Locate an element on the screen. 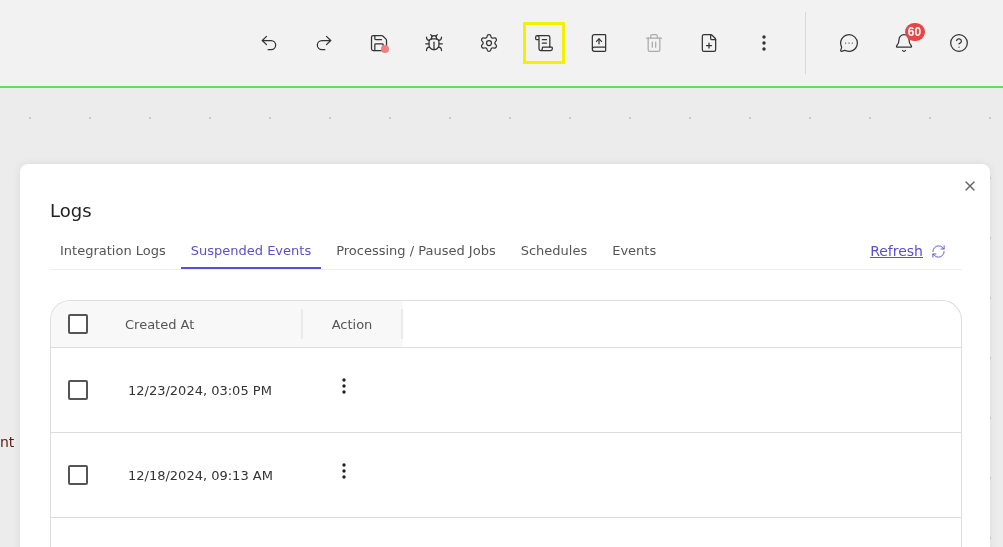  trash-icon is located at coordinates (653, 43).